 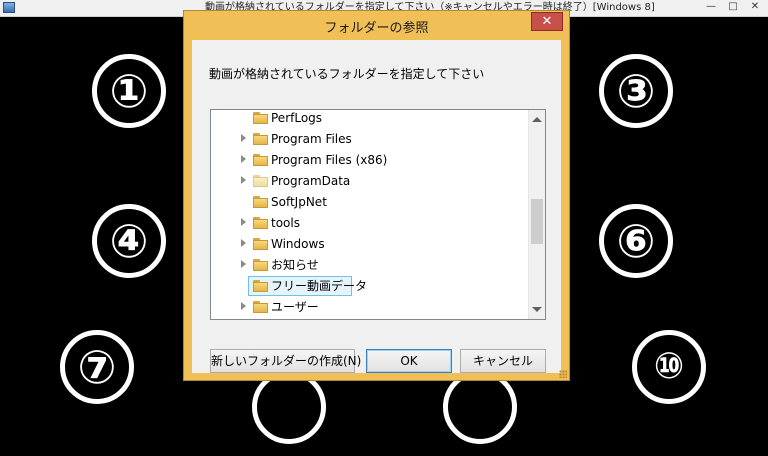 I want to click on tree-item-label: フリー動画データ, so click(x=319, y=286).